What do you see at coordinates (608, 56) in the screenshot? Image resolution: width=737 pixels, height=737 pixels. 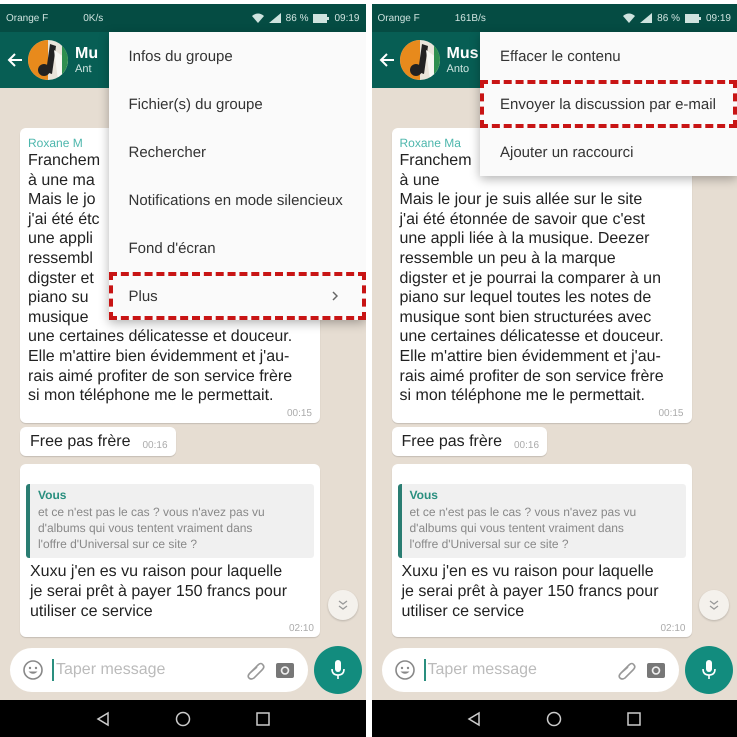 I see `menu-item: Effacer le contenu` at bounding box center [608, 56].